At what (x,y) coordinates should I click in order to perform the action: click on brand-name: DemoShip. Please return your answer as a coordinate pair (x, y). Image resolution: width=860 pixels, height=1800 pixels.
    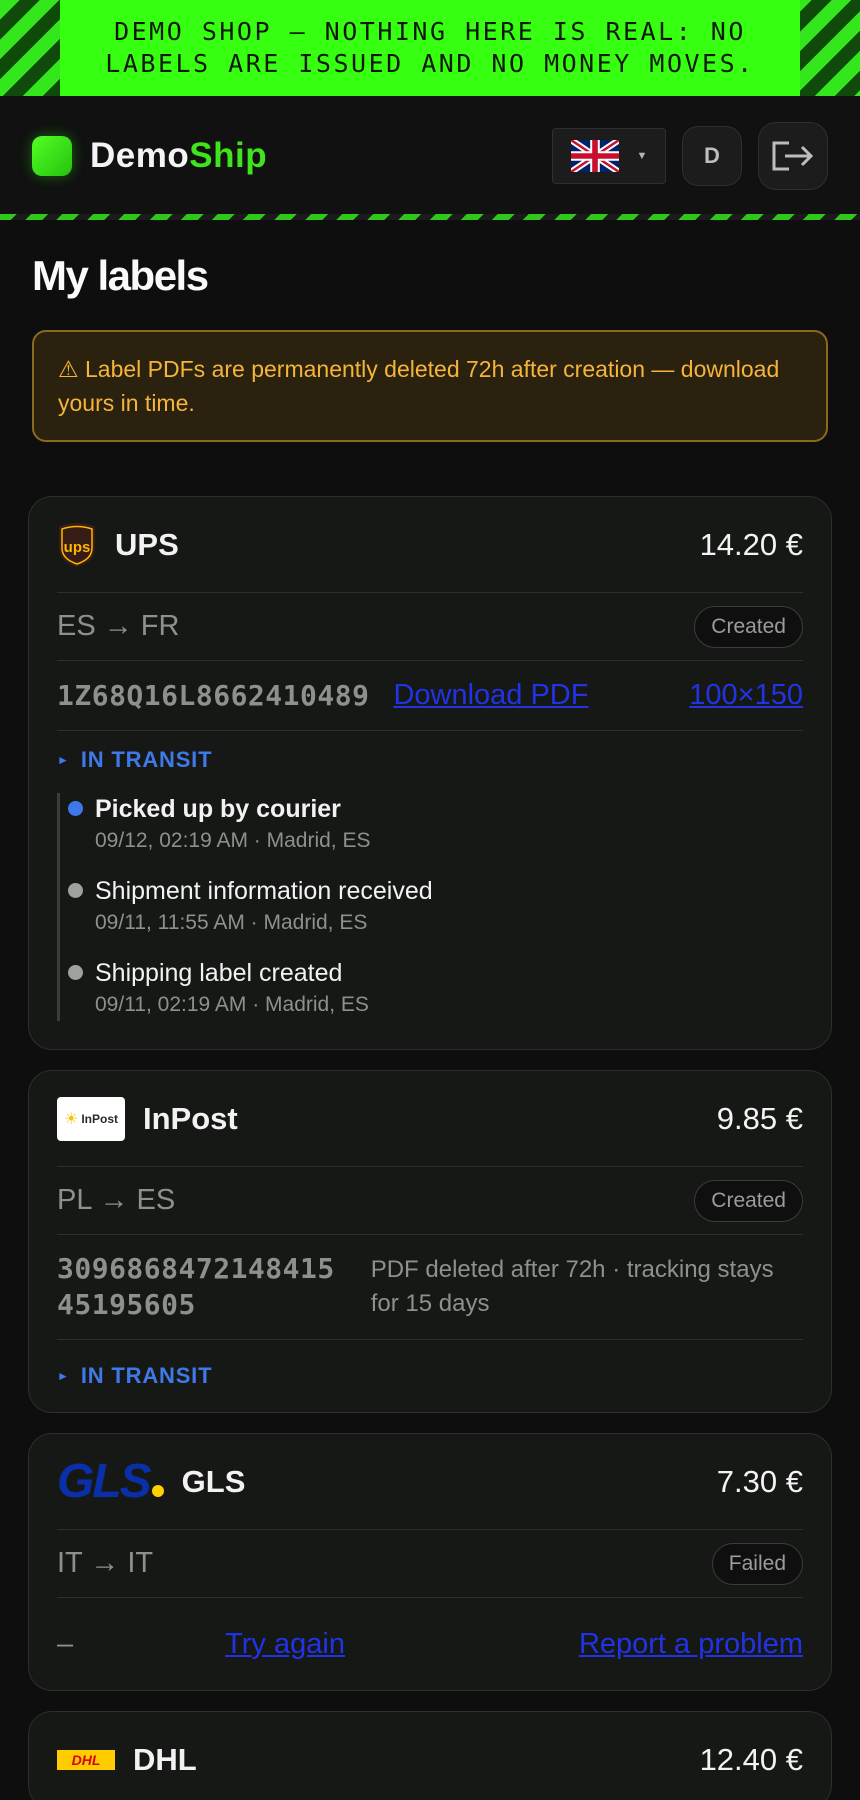
    Looking at the image, I should click on (178, 156).